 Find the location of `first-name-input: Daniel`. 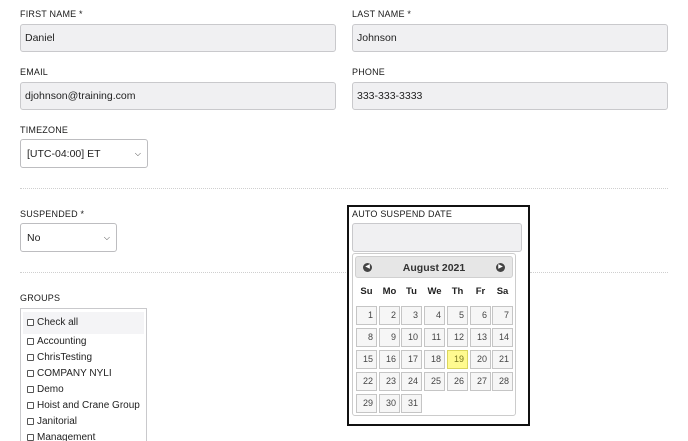

first-name-input: Daniel is located at coordinates (178, 38).